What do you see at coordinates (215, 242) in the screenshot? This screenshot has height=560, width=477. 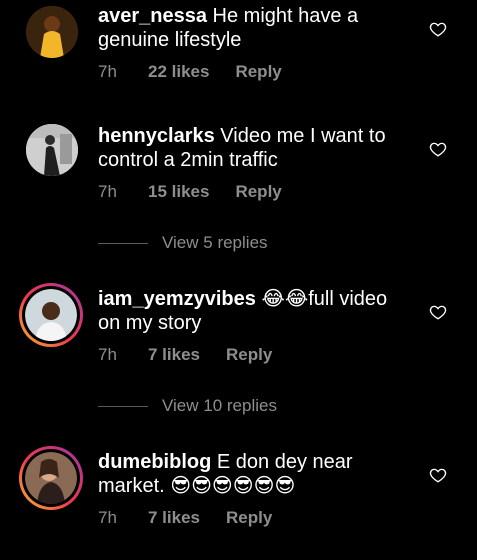 I see `view-replies-label: View 5 replies` at bounding box center [215, 242].